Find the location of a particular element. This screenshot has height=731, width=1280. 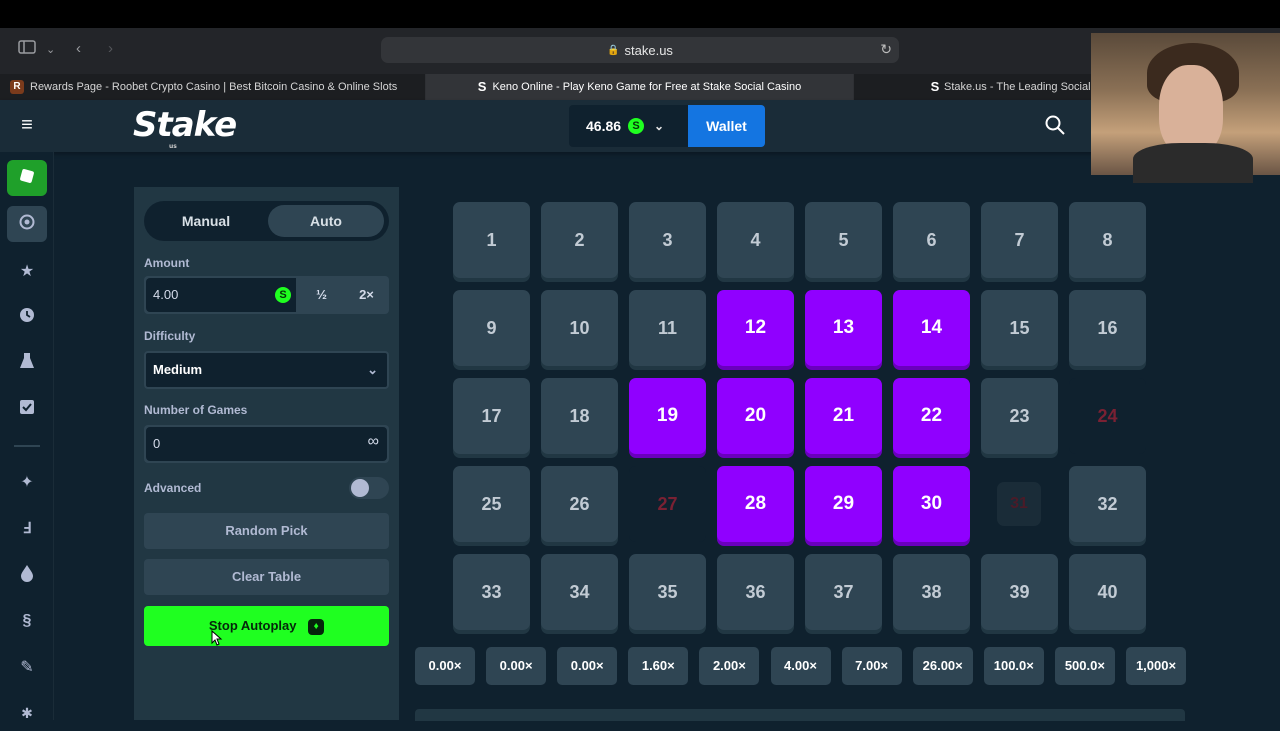

difficulty-select: Medium ⌄ is located at coordinates (266, 370).